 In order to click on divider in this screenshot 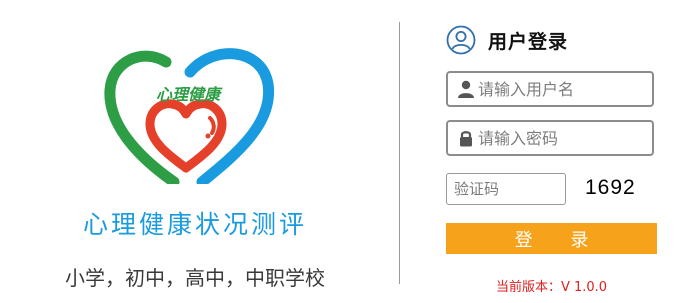, I will do `click(399, 153)`.